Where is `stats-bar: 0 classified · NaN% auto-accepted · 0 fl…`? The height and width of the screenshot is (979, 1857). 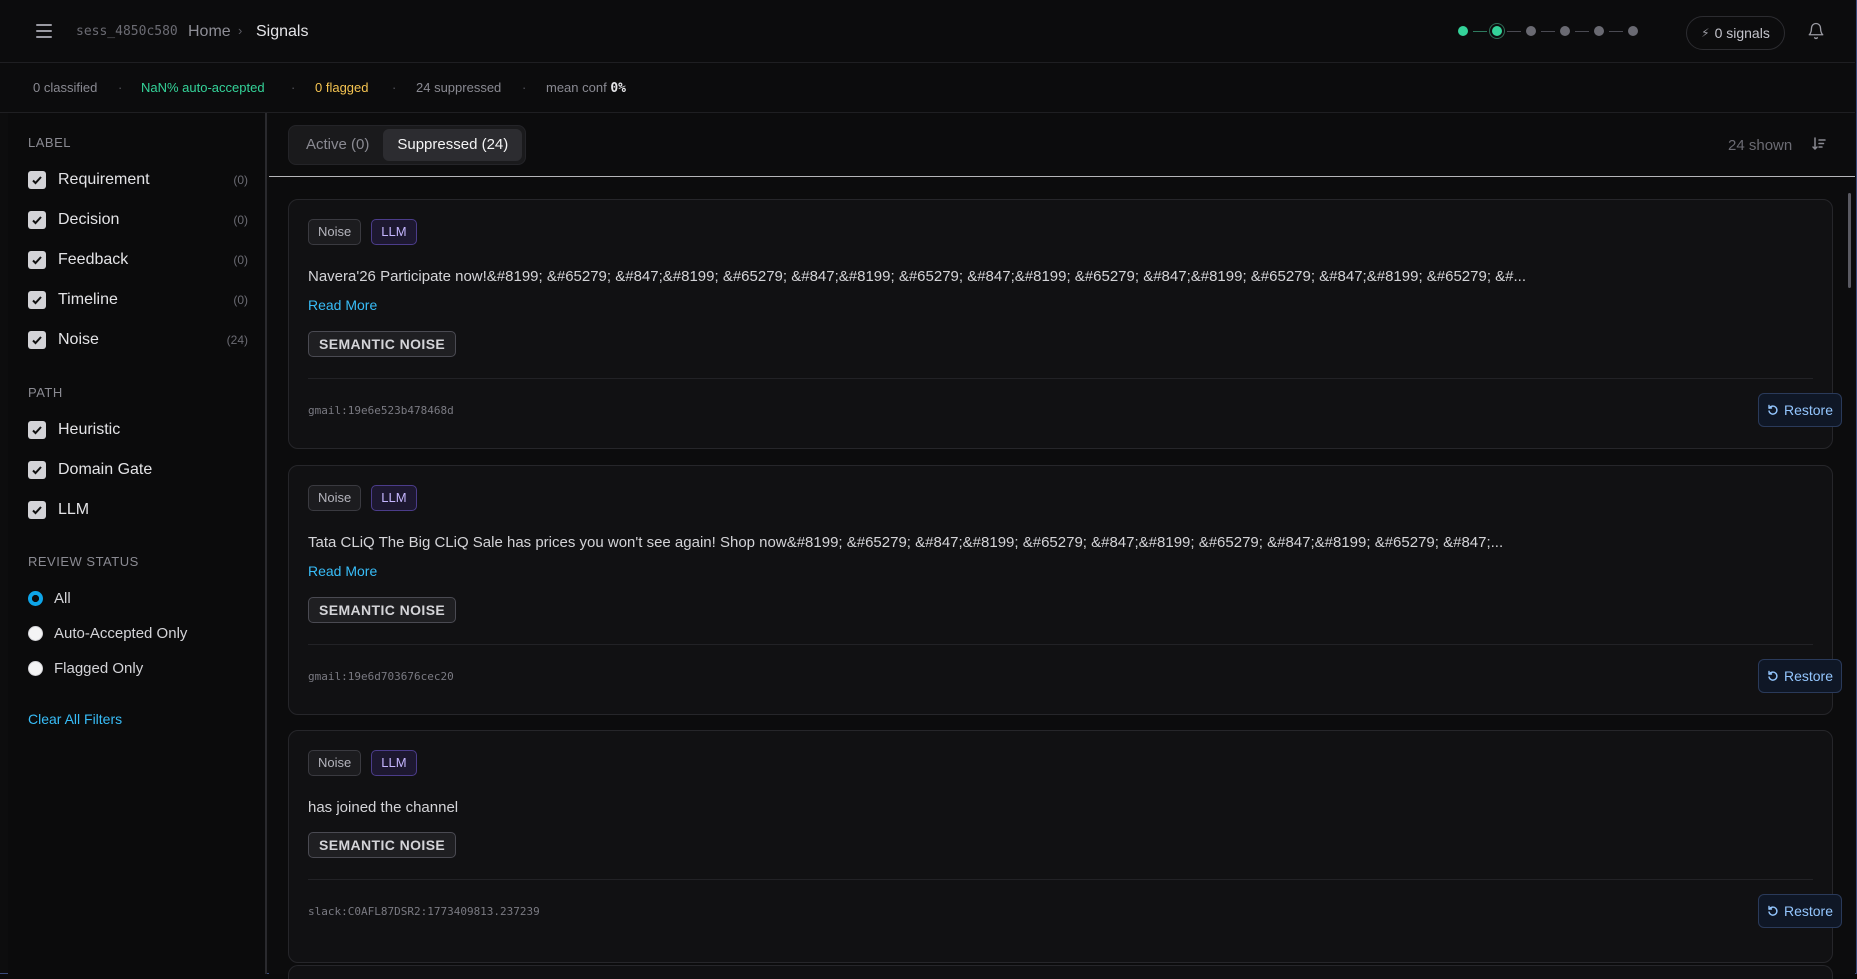
stats-bar: 0 classified · NaN% auto-accepted · 0 fl… is located at coordinates (927, 88).